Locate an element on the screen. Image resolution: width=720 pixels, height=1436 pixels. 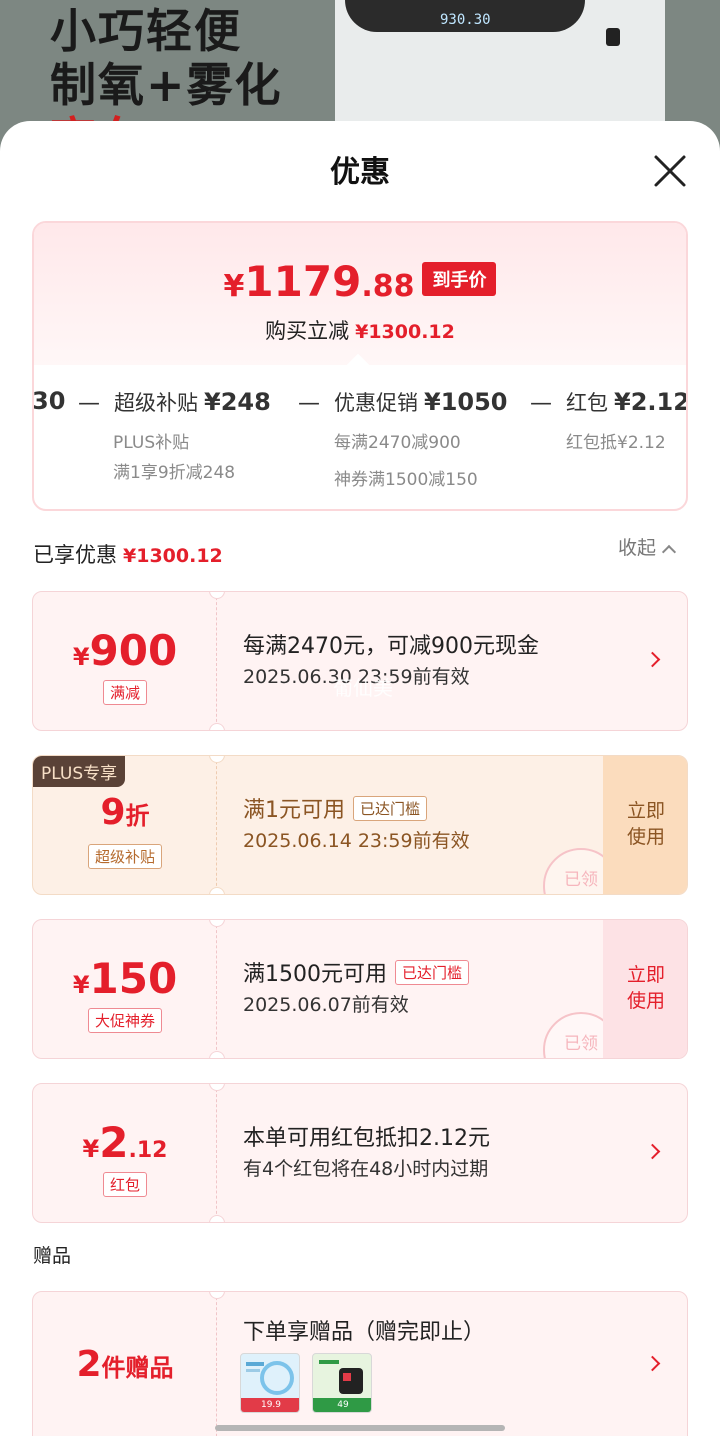
breakdown-sub: 满1享9折减248 is located at coordinates (174, 473).